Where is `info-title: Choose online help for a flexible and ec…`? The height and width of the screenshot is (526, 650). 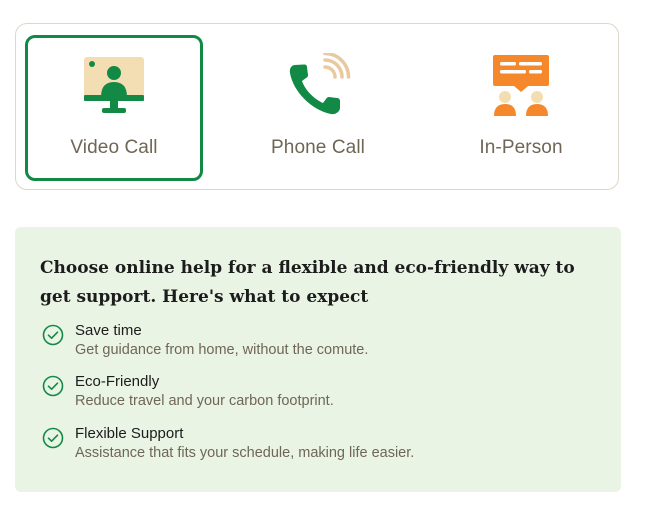 info-title: Choose online help for a flexible and ec… is located at coordinates (307, 282).